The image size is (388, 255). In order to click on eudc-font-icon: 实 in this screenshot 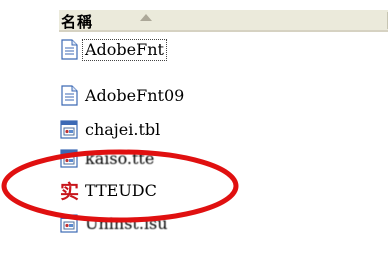, I will do `click(69, 191)`.